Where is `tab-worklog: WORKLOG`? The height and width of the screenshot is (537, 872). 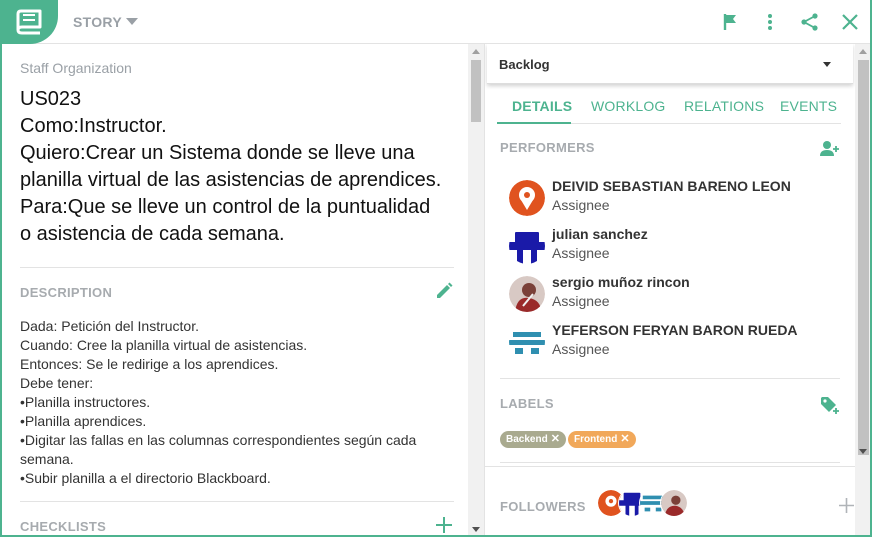 tab-worklog: WORKLOG is located at coordinates (628, 106).